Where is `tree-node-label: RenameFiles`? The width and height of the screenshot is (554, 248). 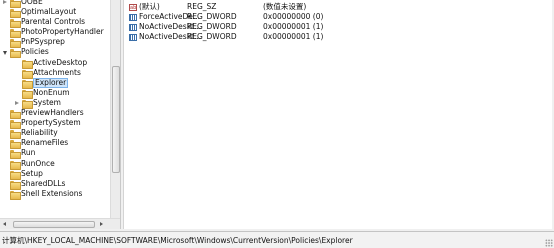
tree-node-label: RenameFiles is located at coordinates (44, 143).